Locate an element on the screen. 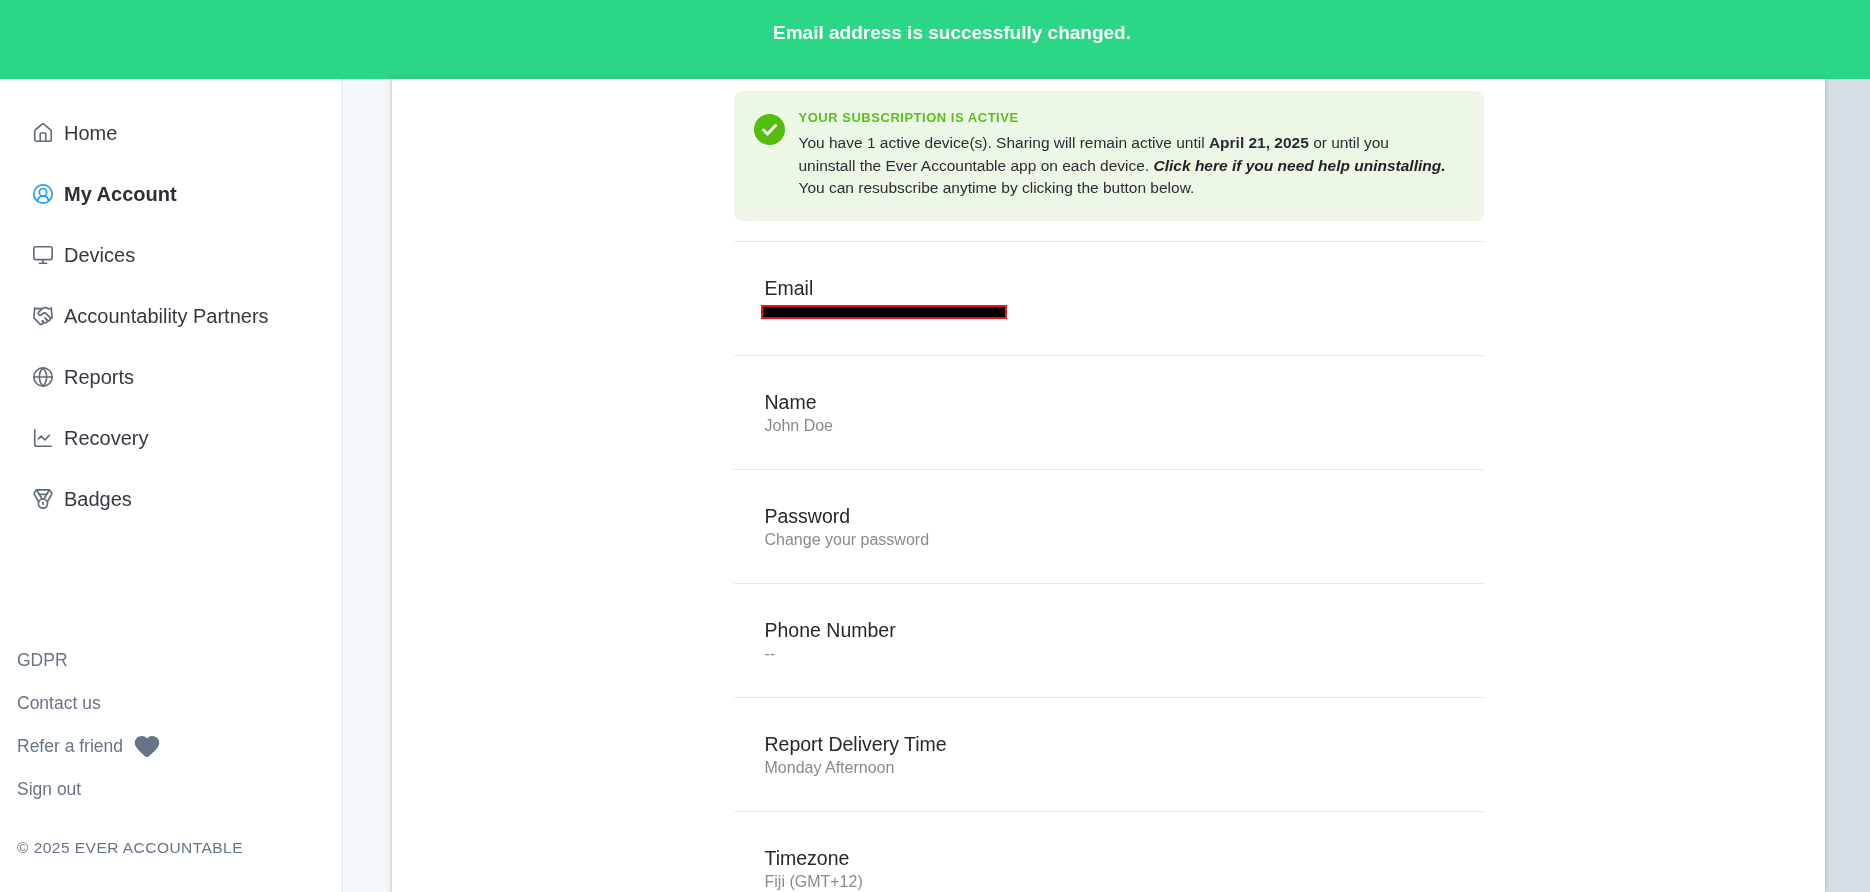 The width and height of the screenshot is (1870, 892). nav-item: Devices is located at coordinates (84, 254).